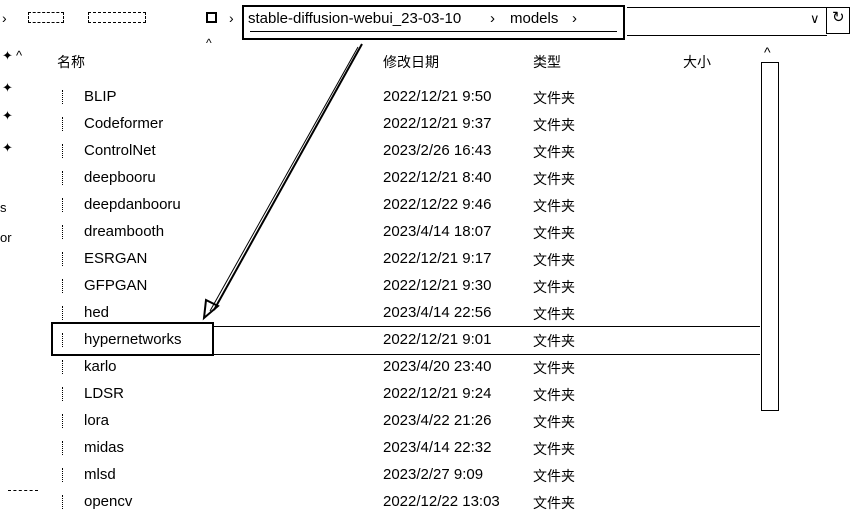 The height and width of the screenshot is (516, 851). I want to click on annotation-arrow, so click(282, 182).